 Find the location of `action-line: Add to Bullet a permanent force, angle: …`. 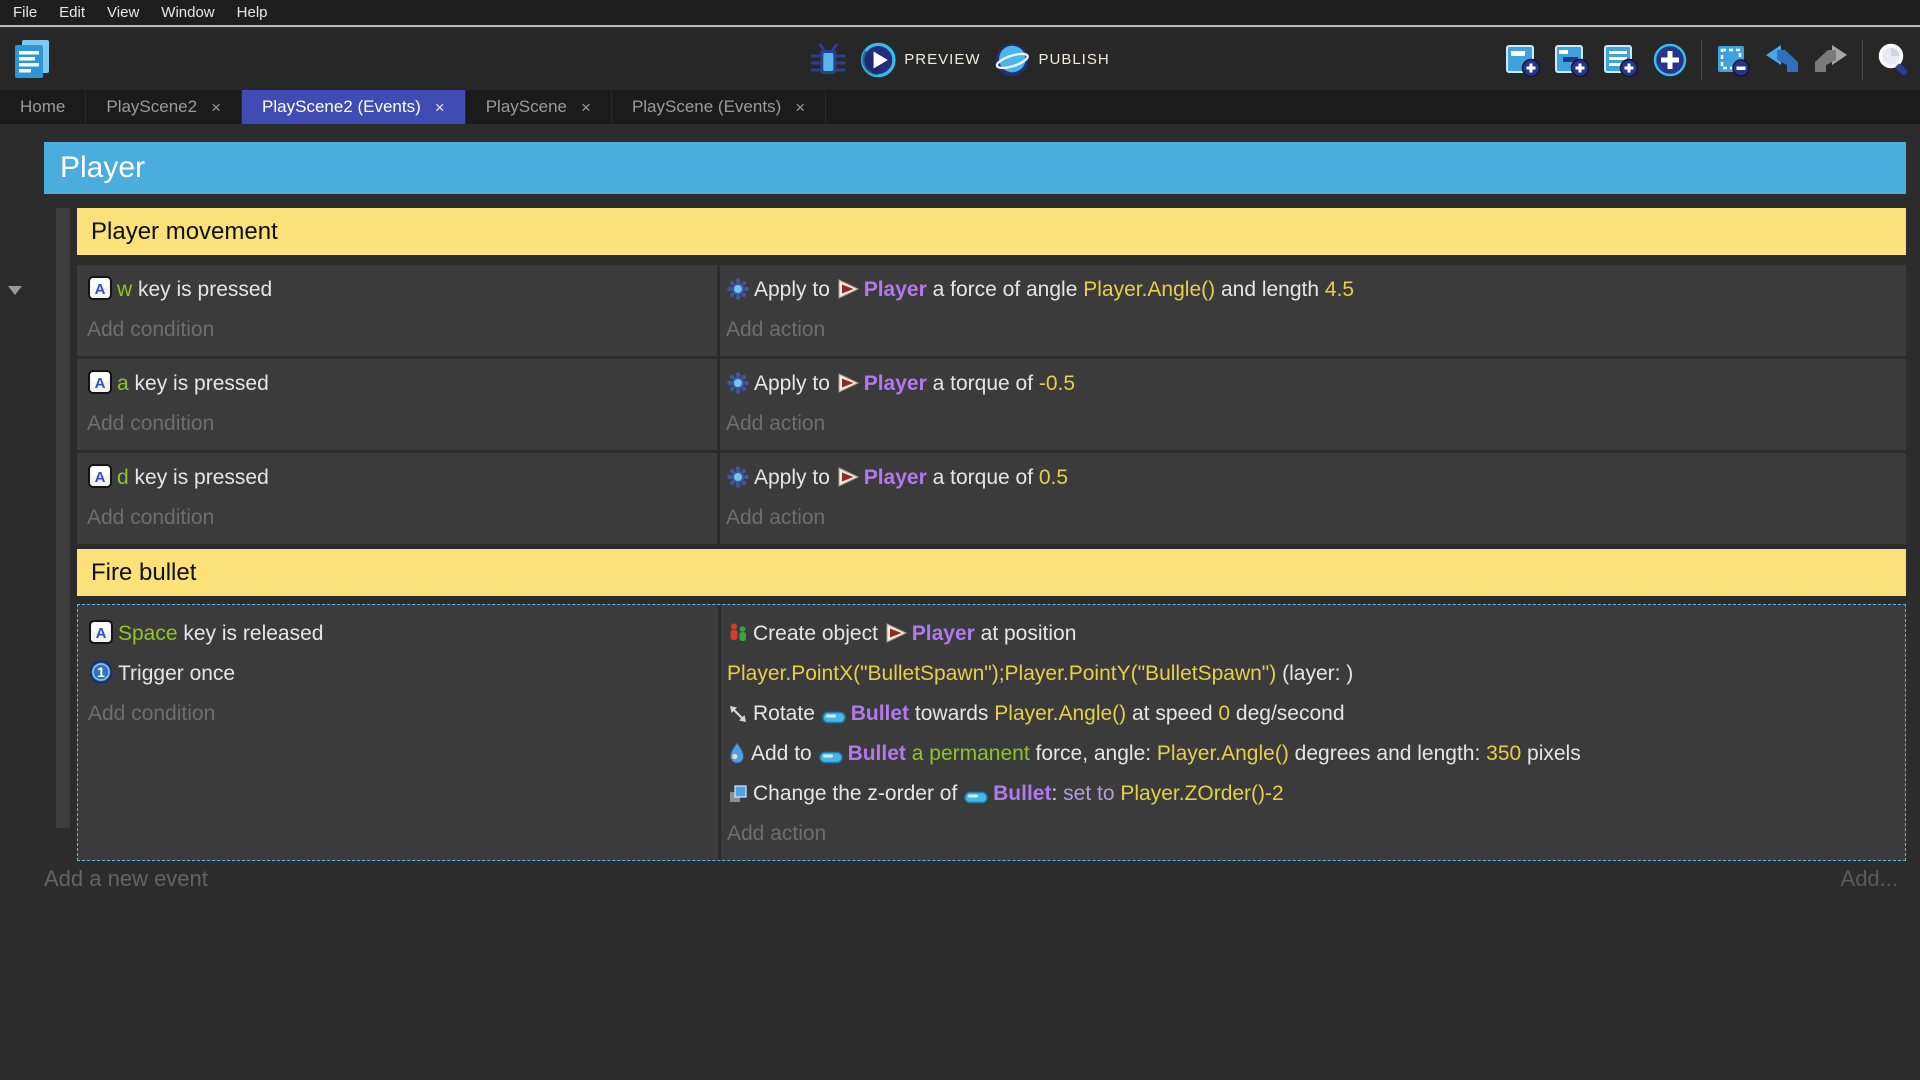

action-line: Add to Bullet a permanent force, angle: … is located at coordinates (1312, 754).